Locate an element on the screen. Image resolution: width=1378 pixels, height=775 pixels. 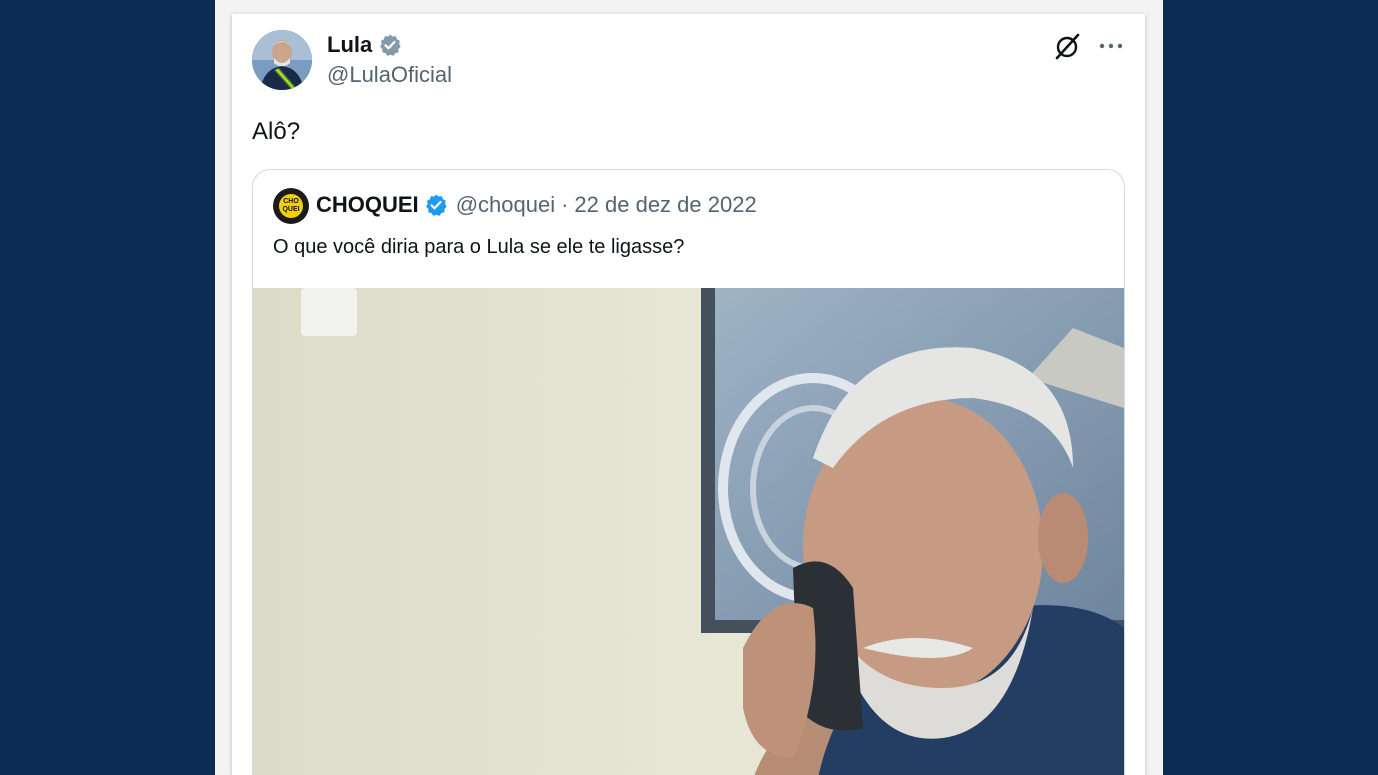
verified-blue-icon is located at coordinates (436, 205).